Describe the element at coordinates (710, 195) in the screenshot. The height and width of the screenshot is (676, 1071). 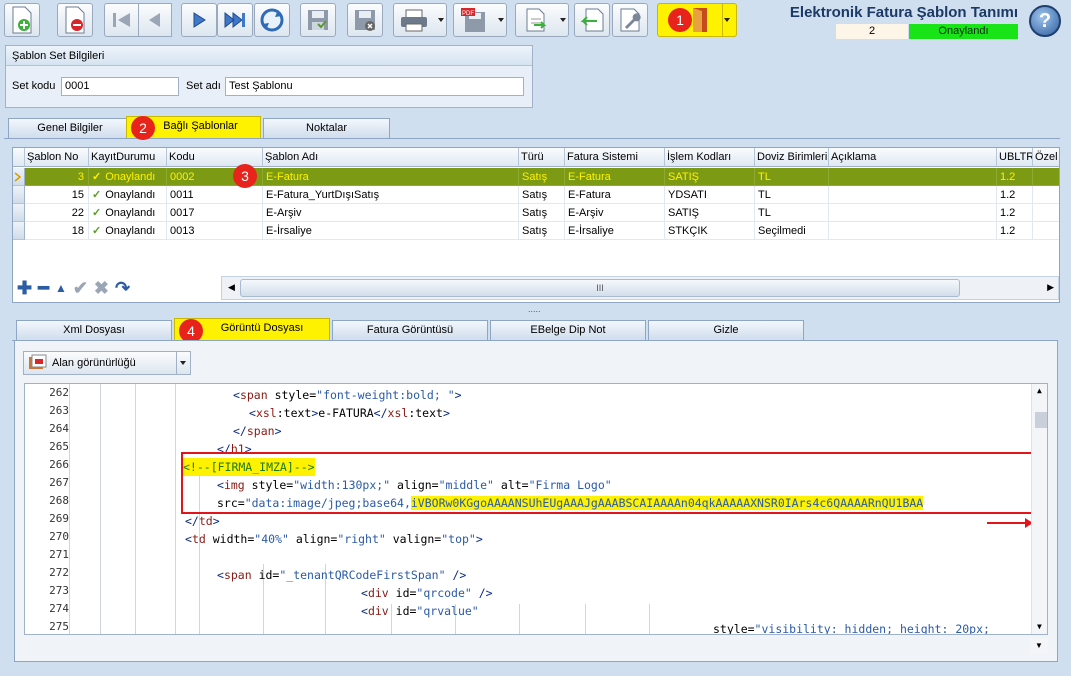
I see `cell-operation-codes: YDSATI` at that location.